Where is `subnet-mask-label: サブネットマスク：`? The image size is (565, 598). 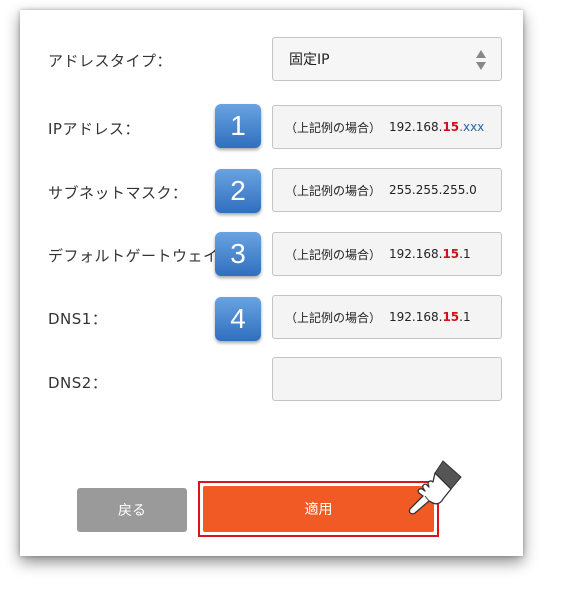
subnet-mask-label: サブネットマスク： is located at coordinates (118, 193).